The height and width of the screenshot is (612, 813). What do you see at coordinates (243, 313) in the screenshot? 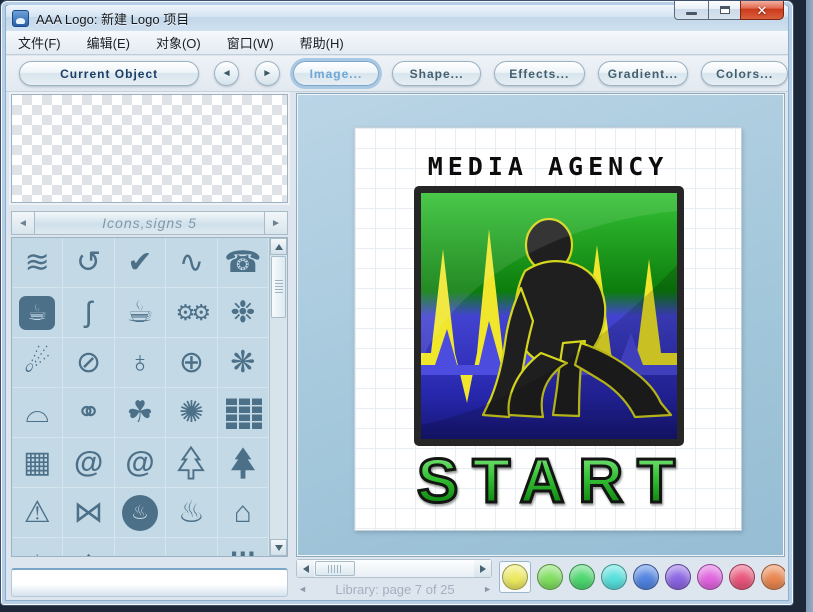
I see `icon-swirl-emblem: ❉` at bounding box center [243, 313].